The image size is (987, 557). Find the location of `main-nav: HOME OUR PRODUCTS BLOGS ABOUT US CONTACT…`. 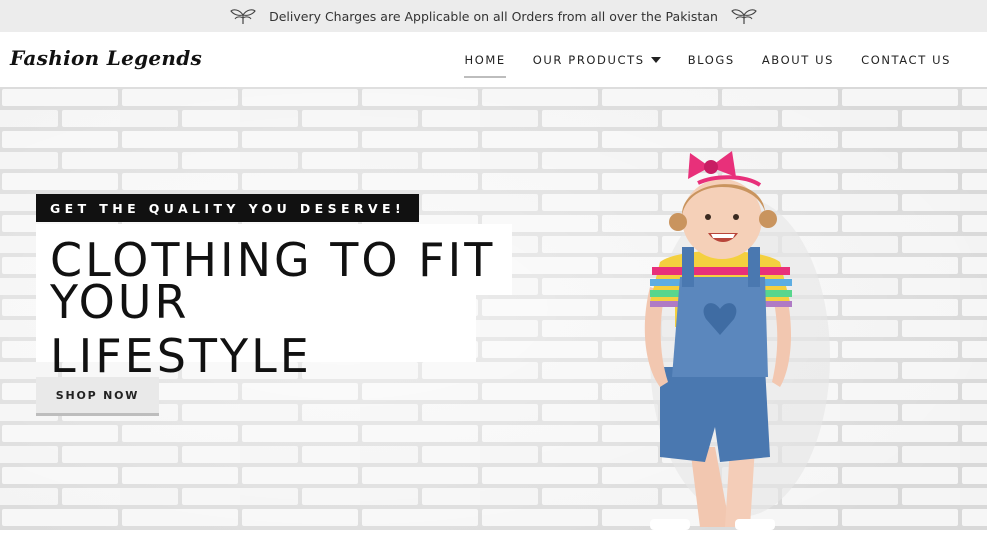

main-nav: HOME OUR PRODUCTS BLOGS ABOUT US CONTACT… is located at coordinates (707, 59).